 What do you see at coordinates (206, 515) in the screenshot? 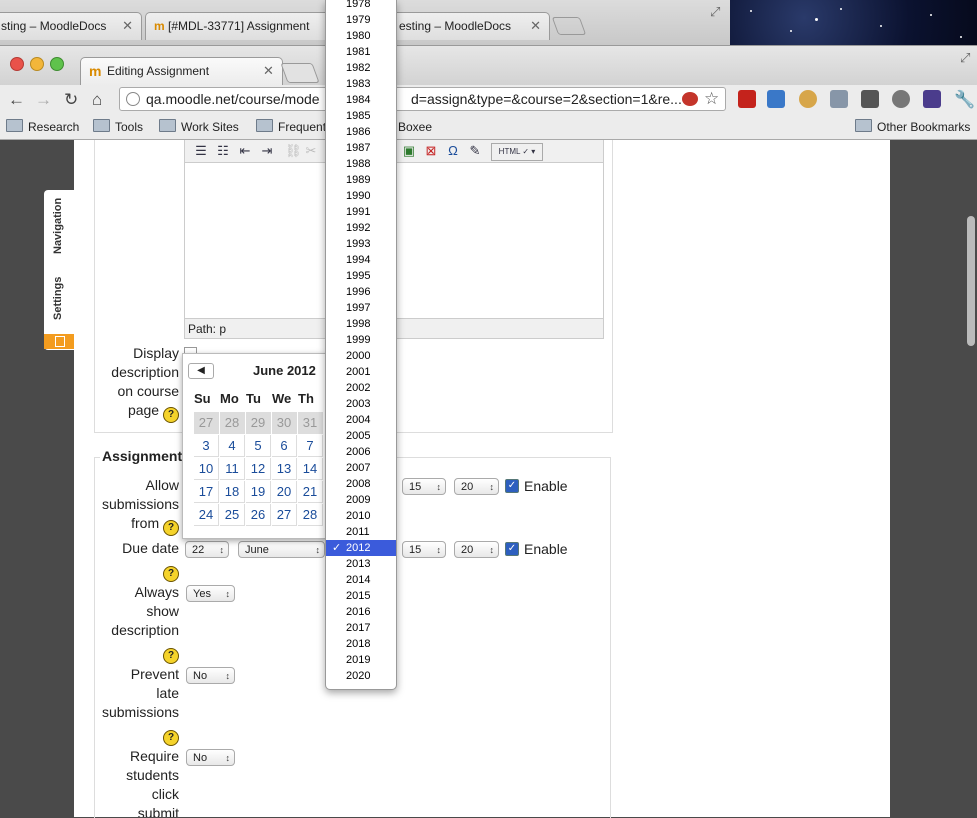
I see `calendar-day: 24` at bounding box center [206, 515].